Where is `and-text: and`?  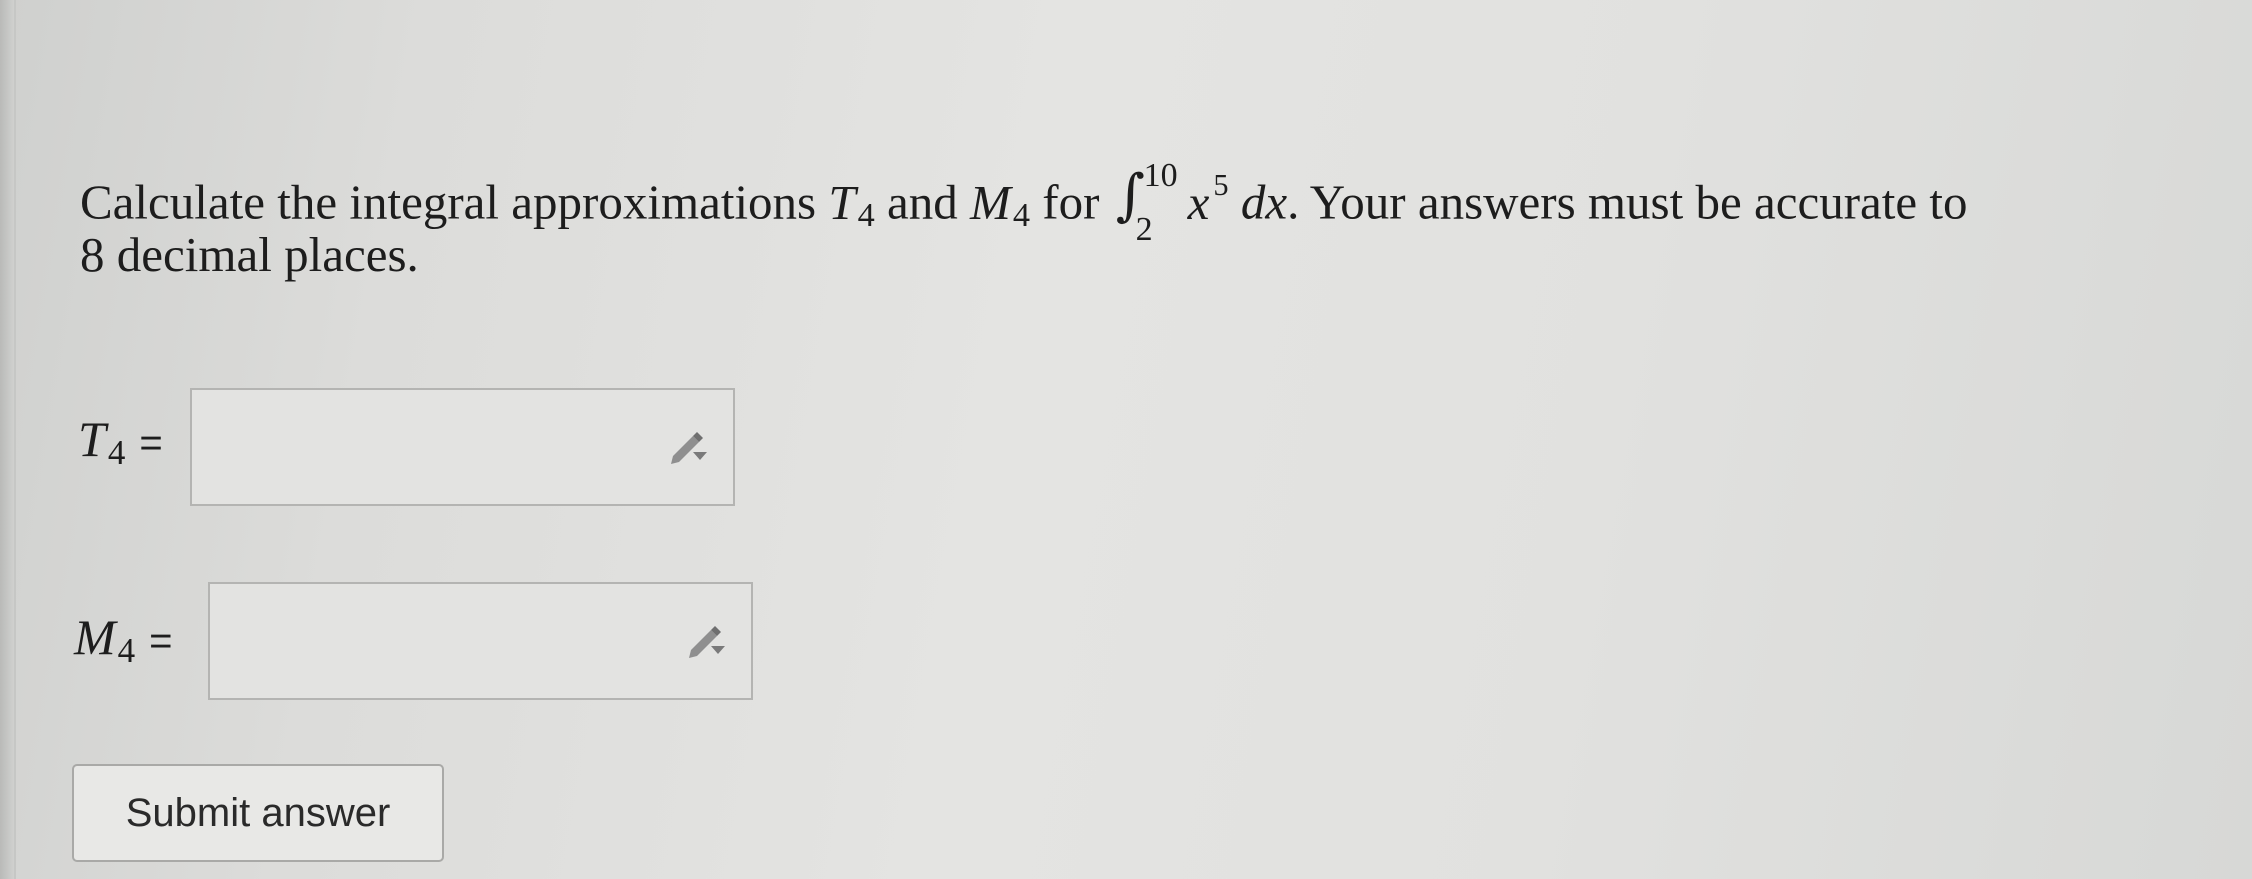 and-text: and is located at coordinates (922, 202).